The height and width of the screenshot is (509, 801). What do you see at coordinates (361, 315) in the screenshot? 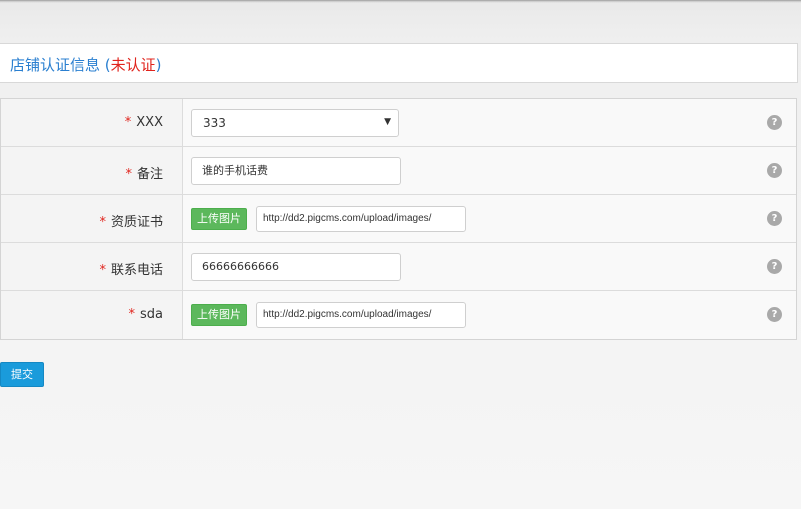
I see `sda-url-input: http://dd2.pigcms.com/upload/images/` at bounding box center [361, 315].